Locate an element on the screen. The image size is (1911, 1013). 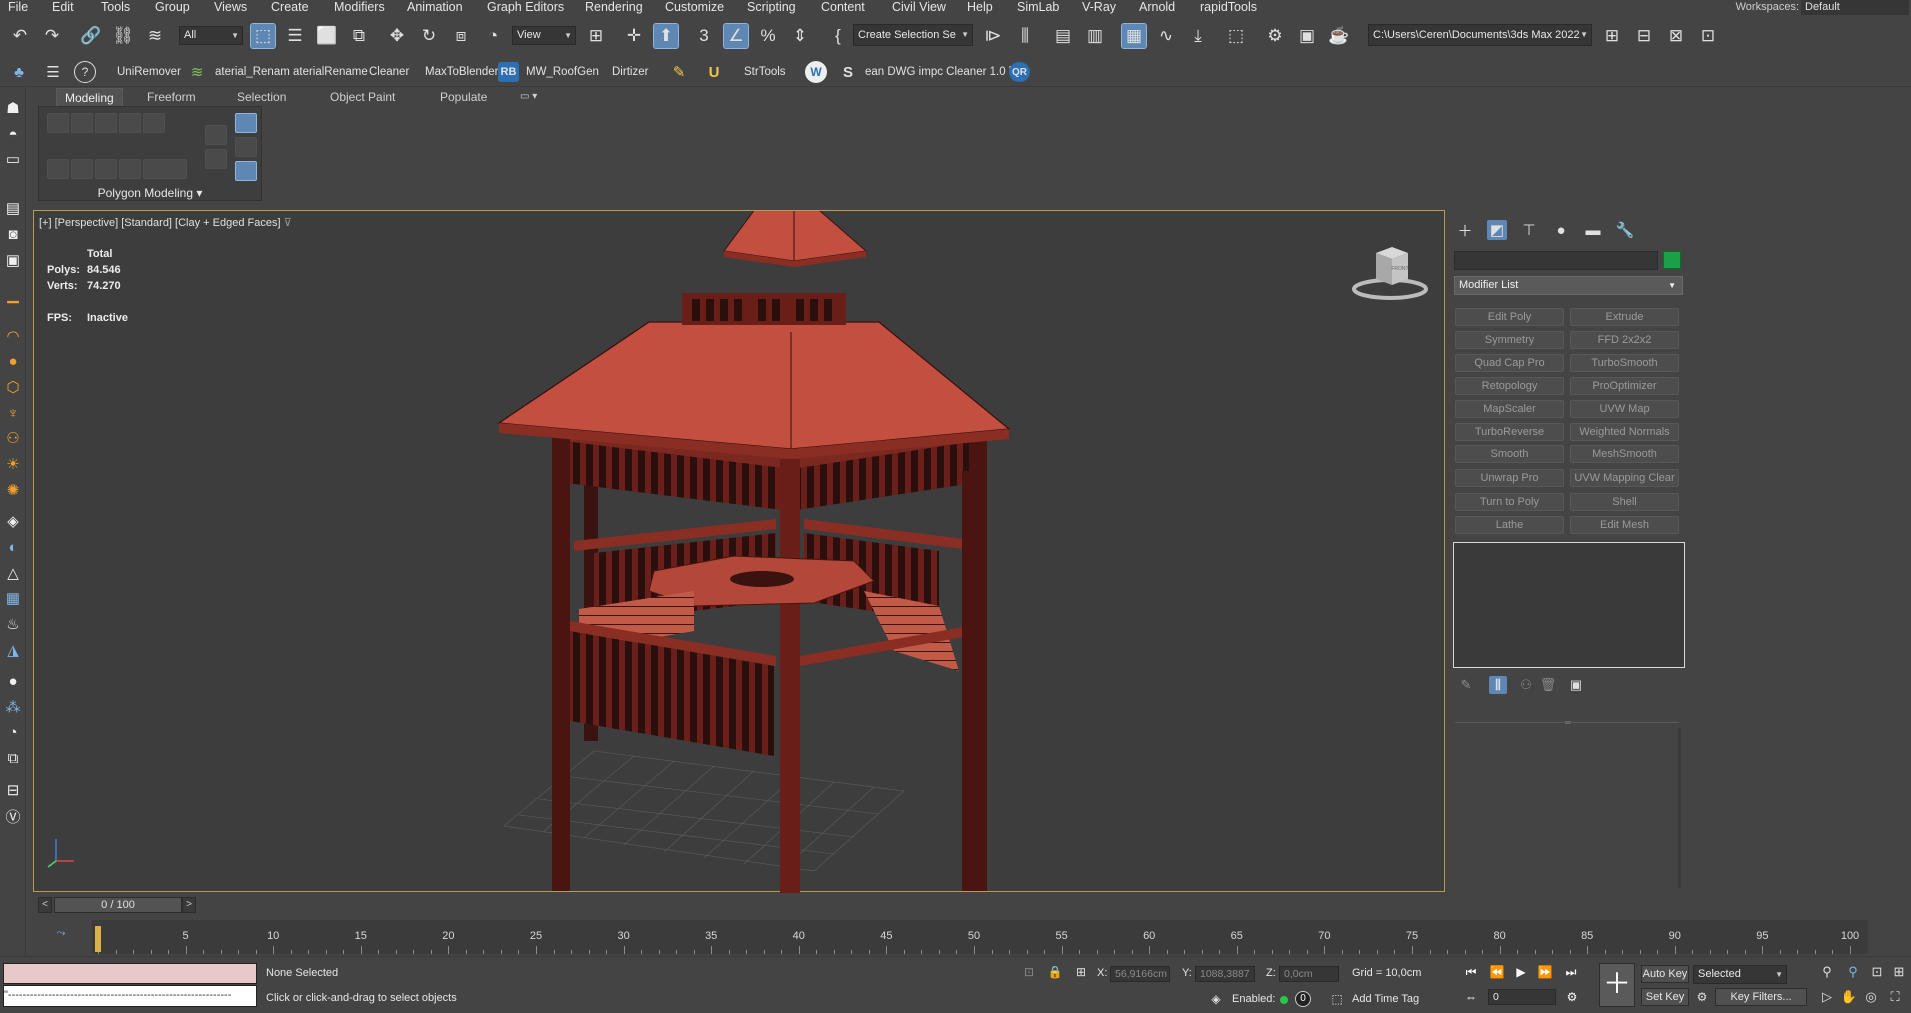
menu-edit: Edit is located at coordinates (63, 7).